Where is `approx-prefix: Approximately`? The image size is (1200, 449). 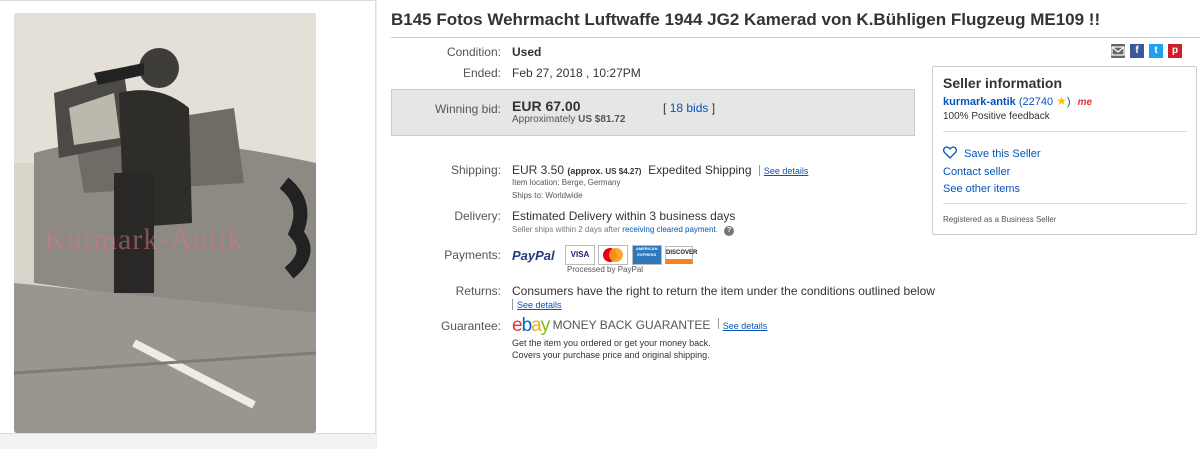 approx-prefix: Approximately is located at coordinates (544, 119).